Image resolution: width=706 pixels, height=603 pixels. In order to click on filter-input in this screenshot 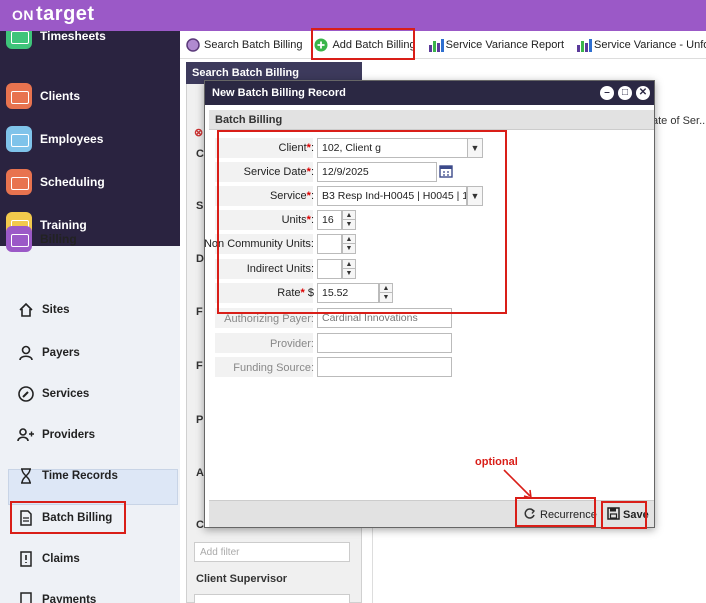, I will do `click(272, 598)`.